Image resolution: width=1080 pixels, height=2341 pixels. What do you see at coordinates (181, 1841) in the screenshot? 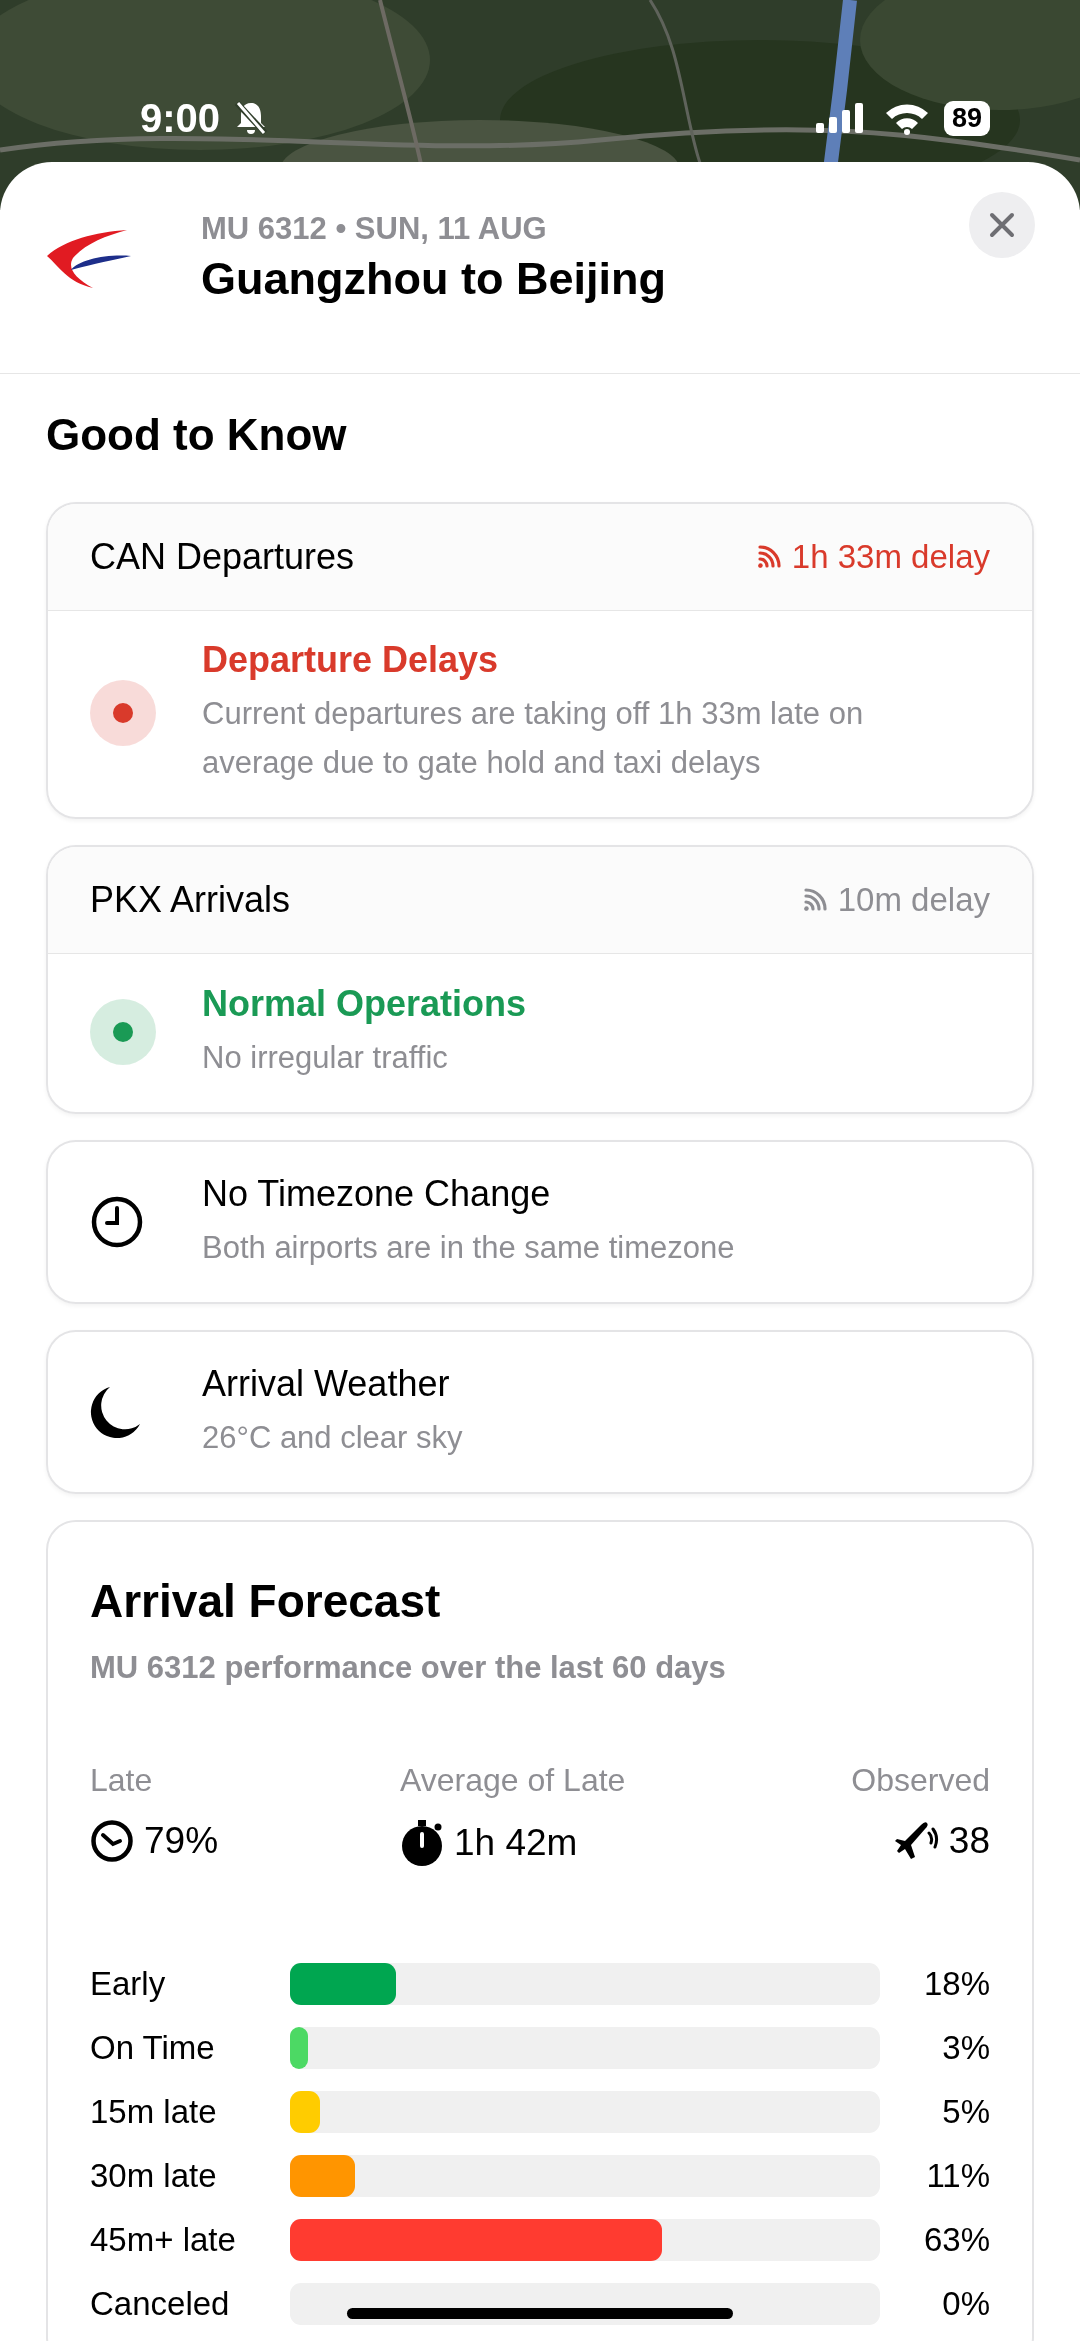
I see `stat-value: 79%` at bounding box center [181, 1841].